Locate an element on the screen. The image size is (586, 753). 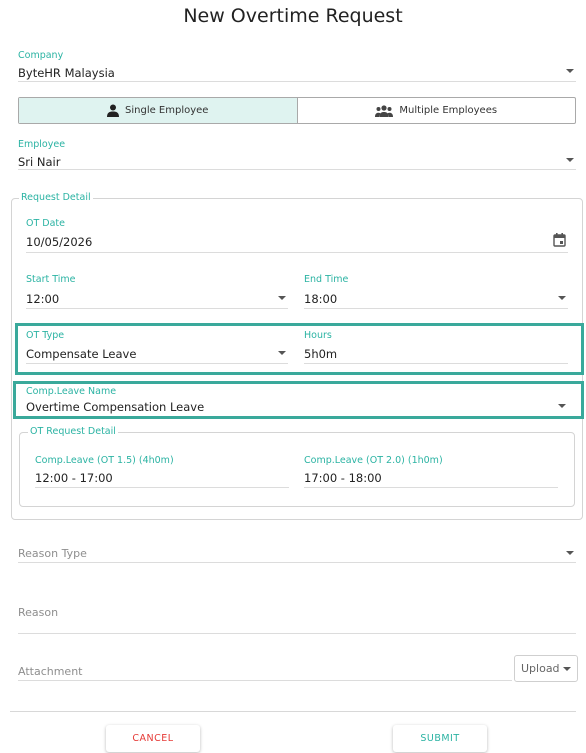
end-time-label: End Time is located at coordinates (326, 279).